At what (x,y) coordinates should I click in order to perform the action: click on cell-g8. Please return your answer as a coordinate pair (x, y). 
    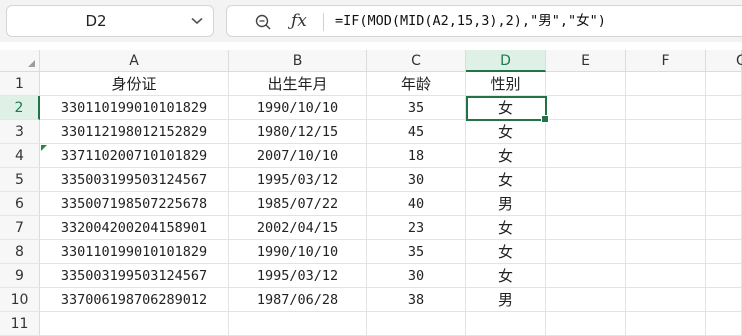
    Looking at the image, I should click on (724, 252).